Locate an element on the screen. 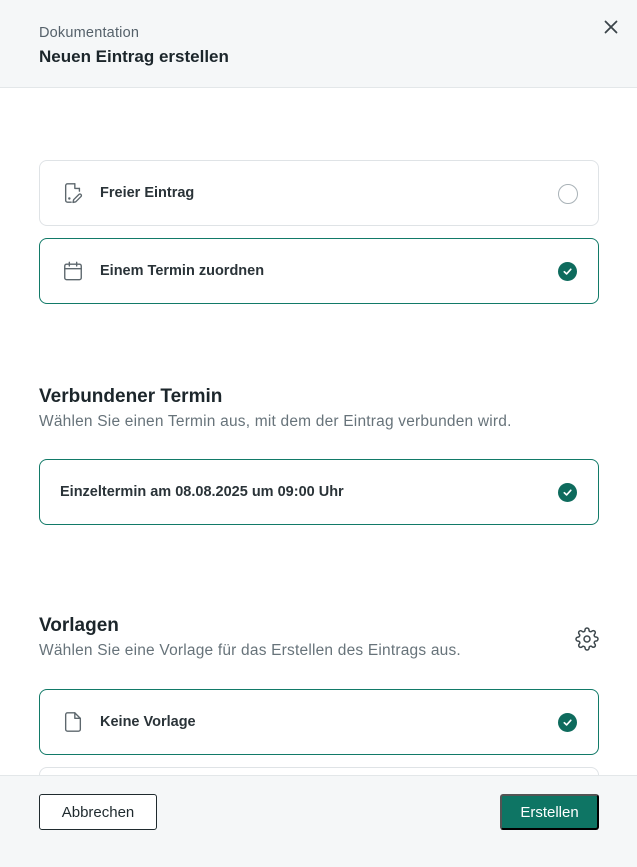  dialog-subtitle: Dokumentation is located at coordinates (89, 33).